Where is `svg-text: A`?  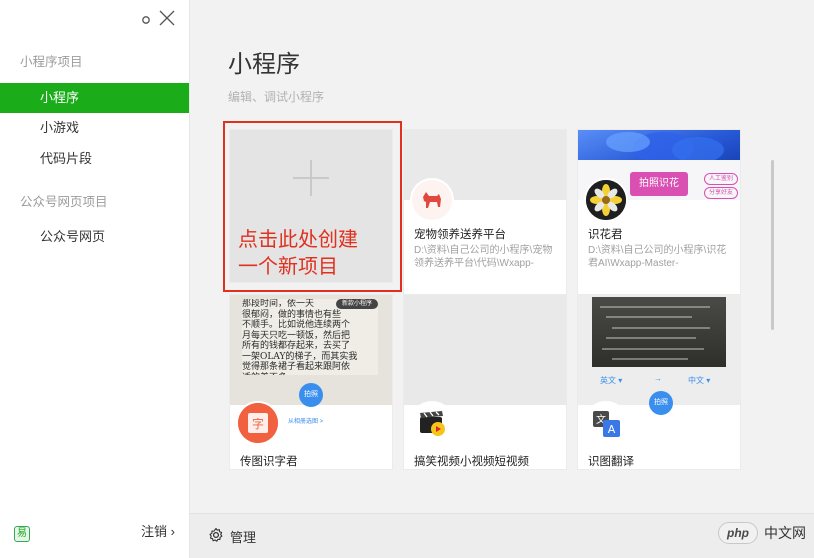 svg-text: A is located at coordinates (612, 429).